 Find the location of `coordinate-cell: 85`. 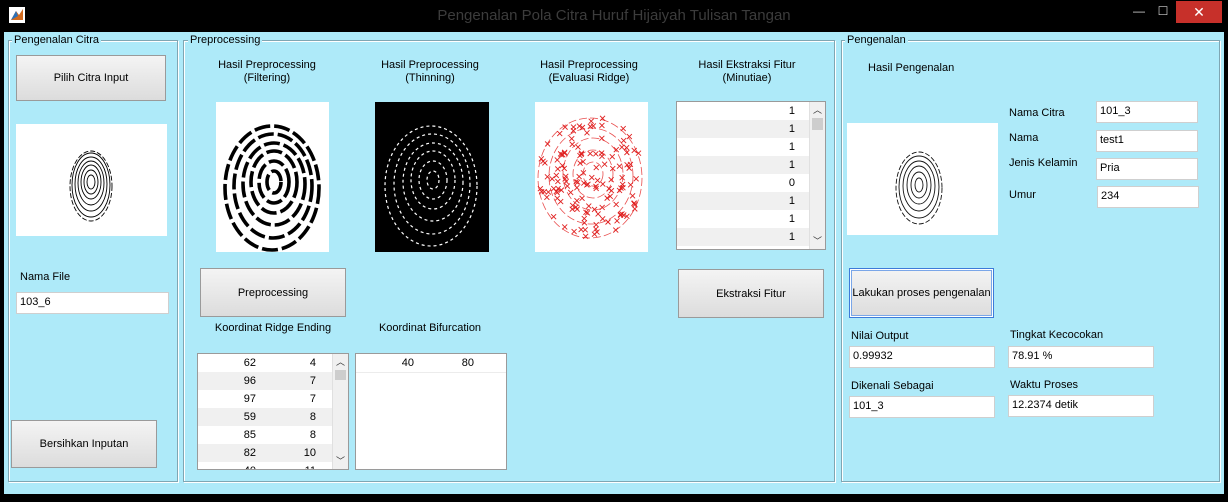

coordinate-cell: 85 is located at coordinates (249, 435).